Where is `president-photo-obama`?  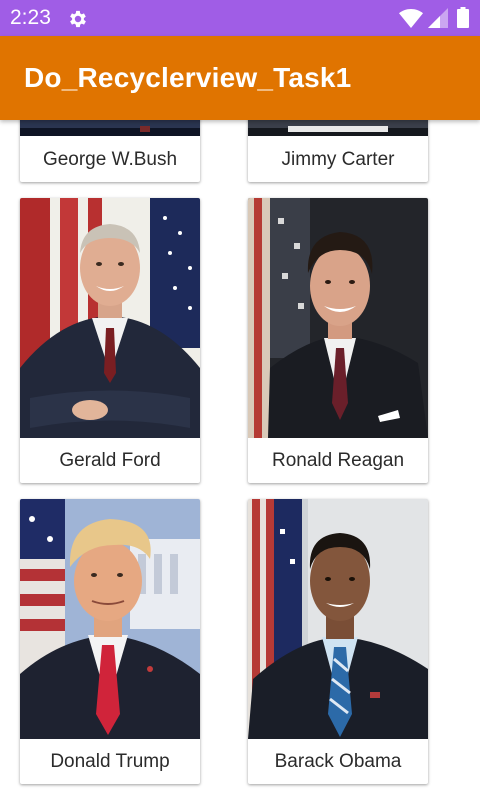
president-photo-obama is located at coordinates (338, 619).